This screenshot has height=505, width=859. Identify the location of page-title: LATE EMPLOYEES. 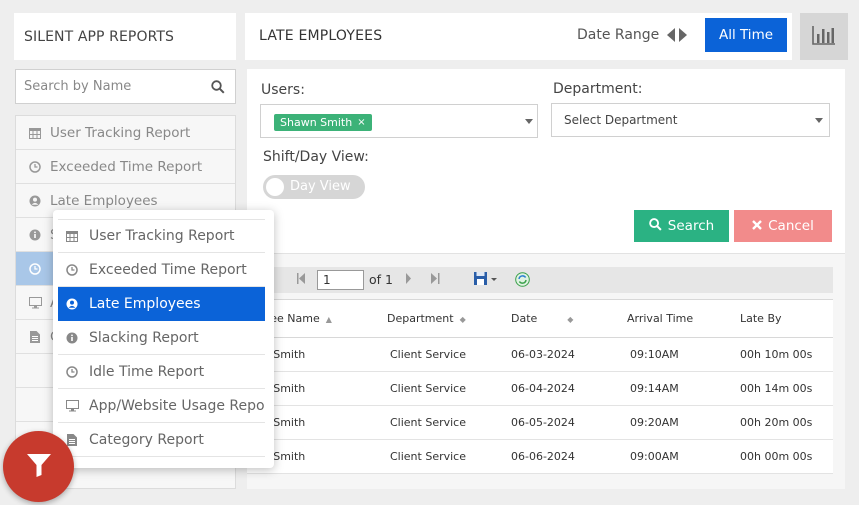
(321, 36).